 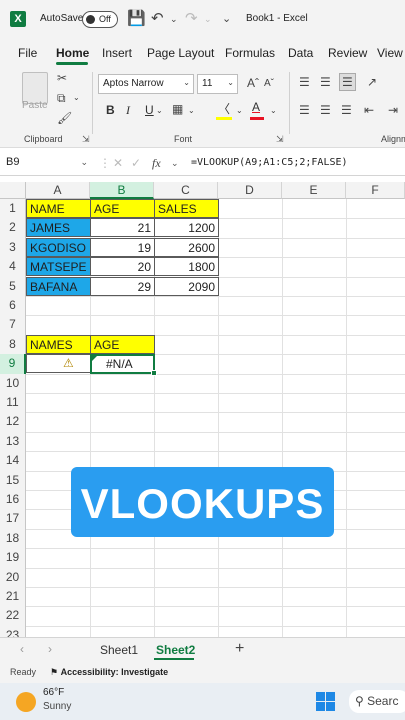 What do you see at coordinates (149, 110) in the screenshot?
I see `underline-button: U` at bounding box center [149, 110].